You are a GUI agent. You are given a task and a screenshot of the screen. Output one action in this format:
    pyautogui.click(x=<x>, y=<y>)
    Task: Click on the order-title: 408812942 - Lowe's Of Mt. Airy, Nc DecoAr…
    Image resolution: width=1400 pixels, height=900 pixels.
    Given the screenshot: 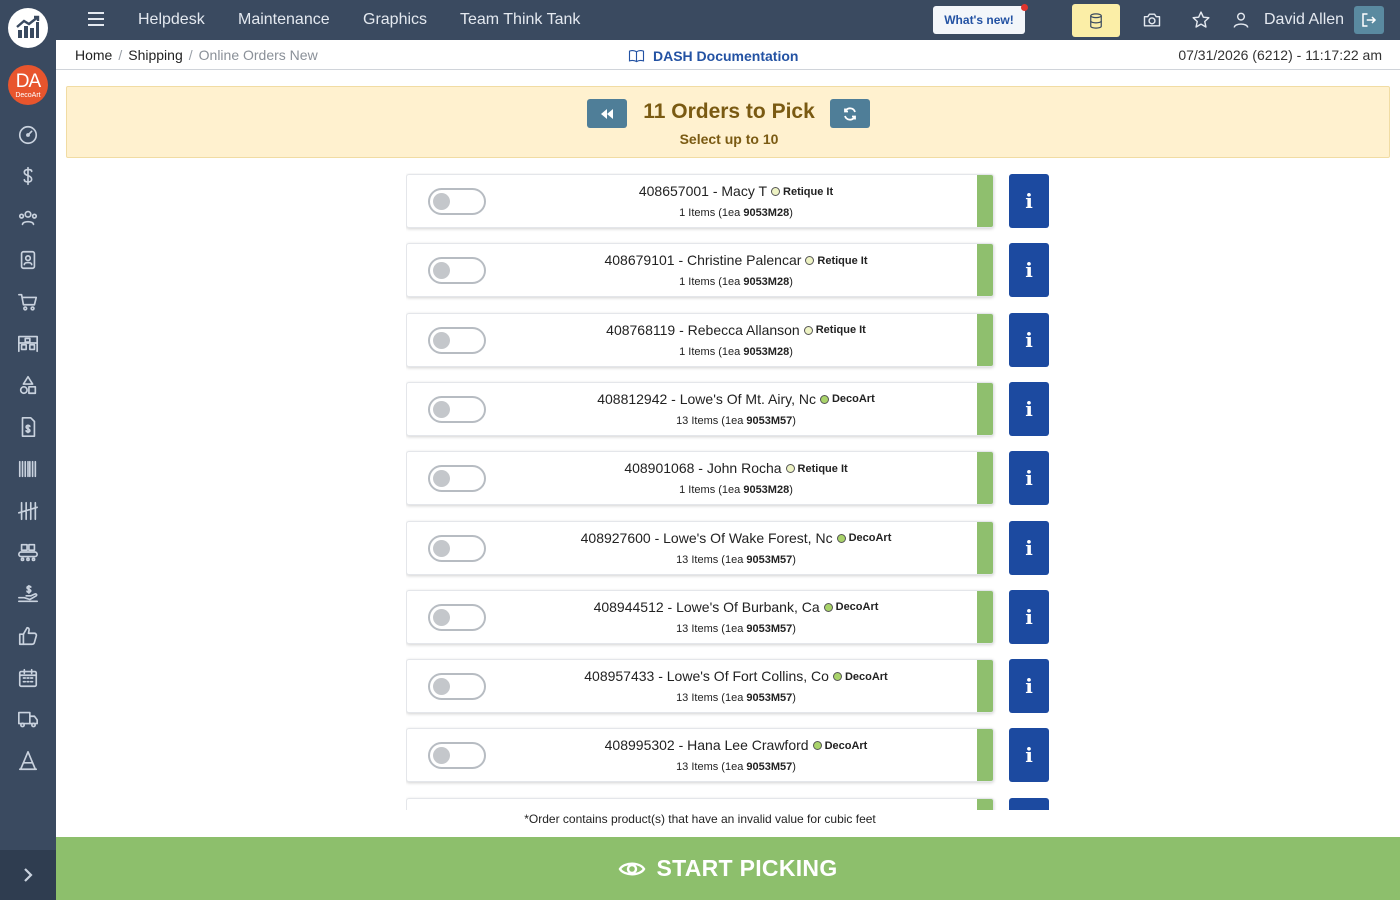 What is the action you would take?
    pyautogui.click(x=736, y=399)
    